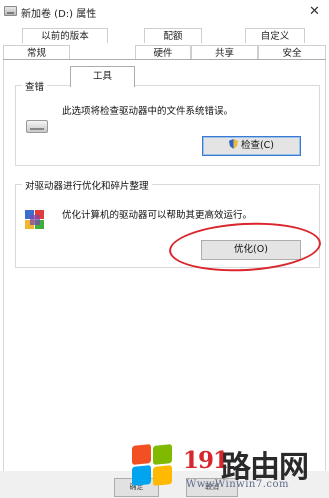 This screenshot has width=329, height=498. I want to click on check-button: 检查(C), so click(251, 146).